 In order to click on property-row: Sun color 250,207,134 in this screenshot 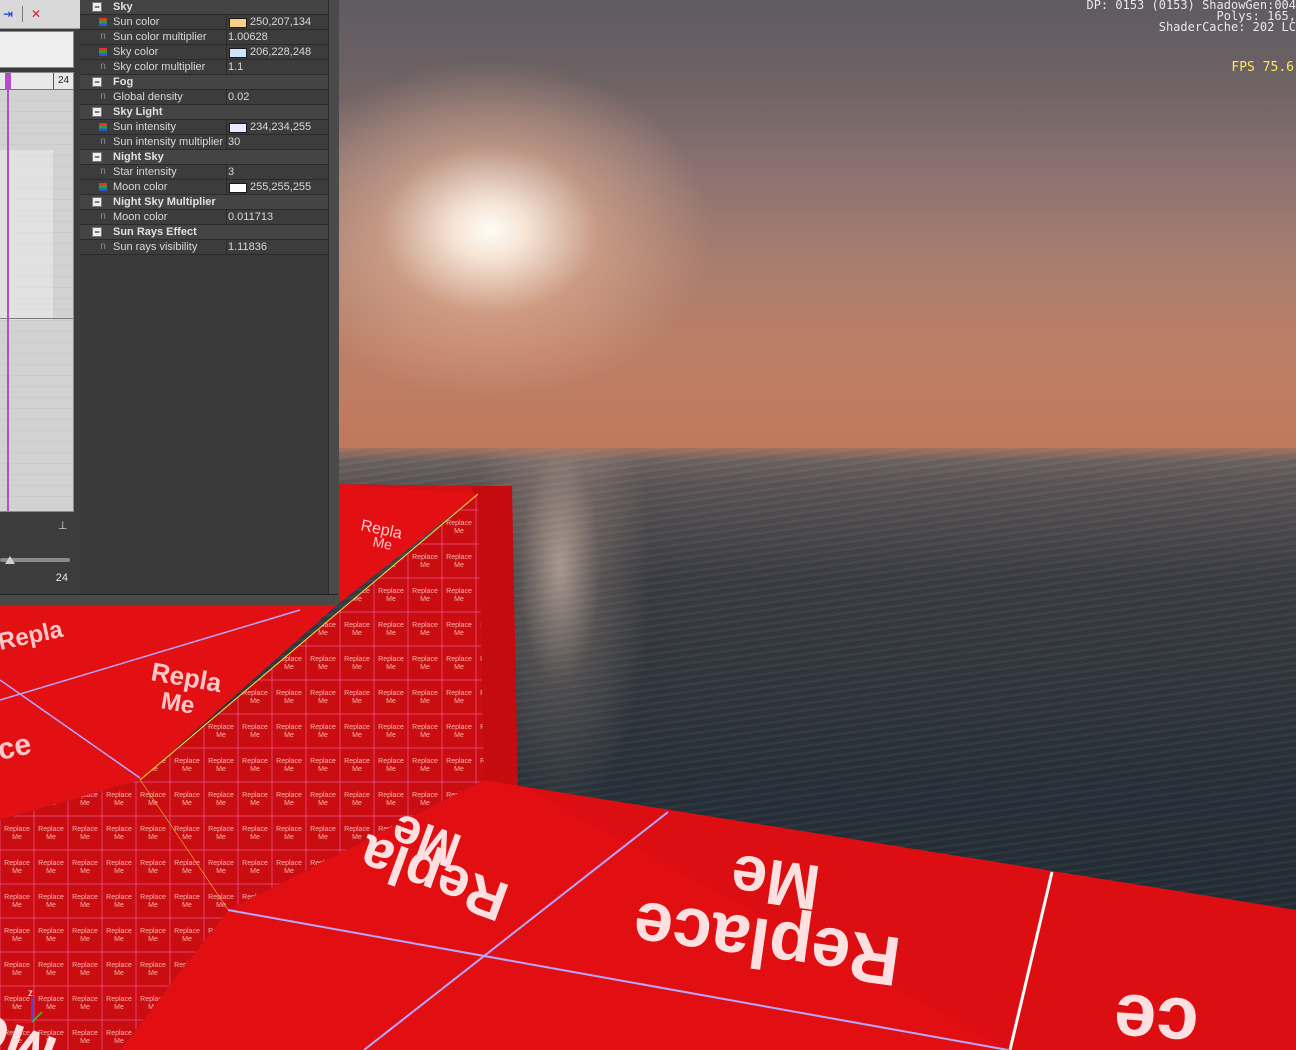, I will do `click(204, 22)`.